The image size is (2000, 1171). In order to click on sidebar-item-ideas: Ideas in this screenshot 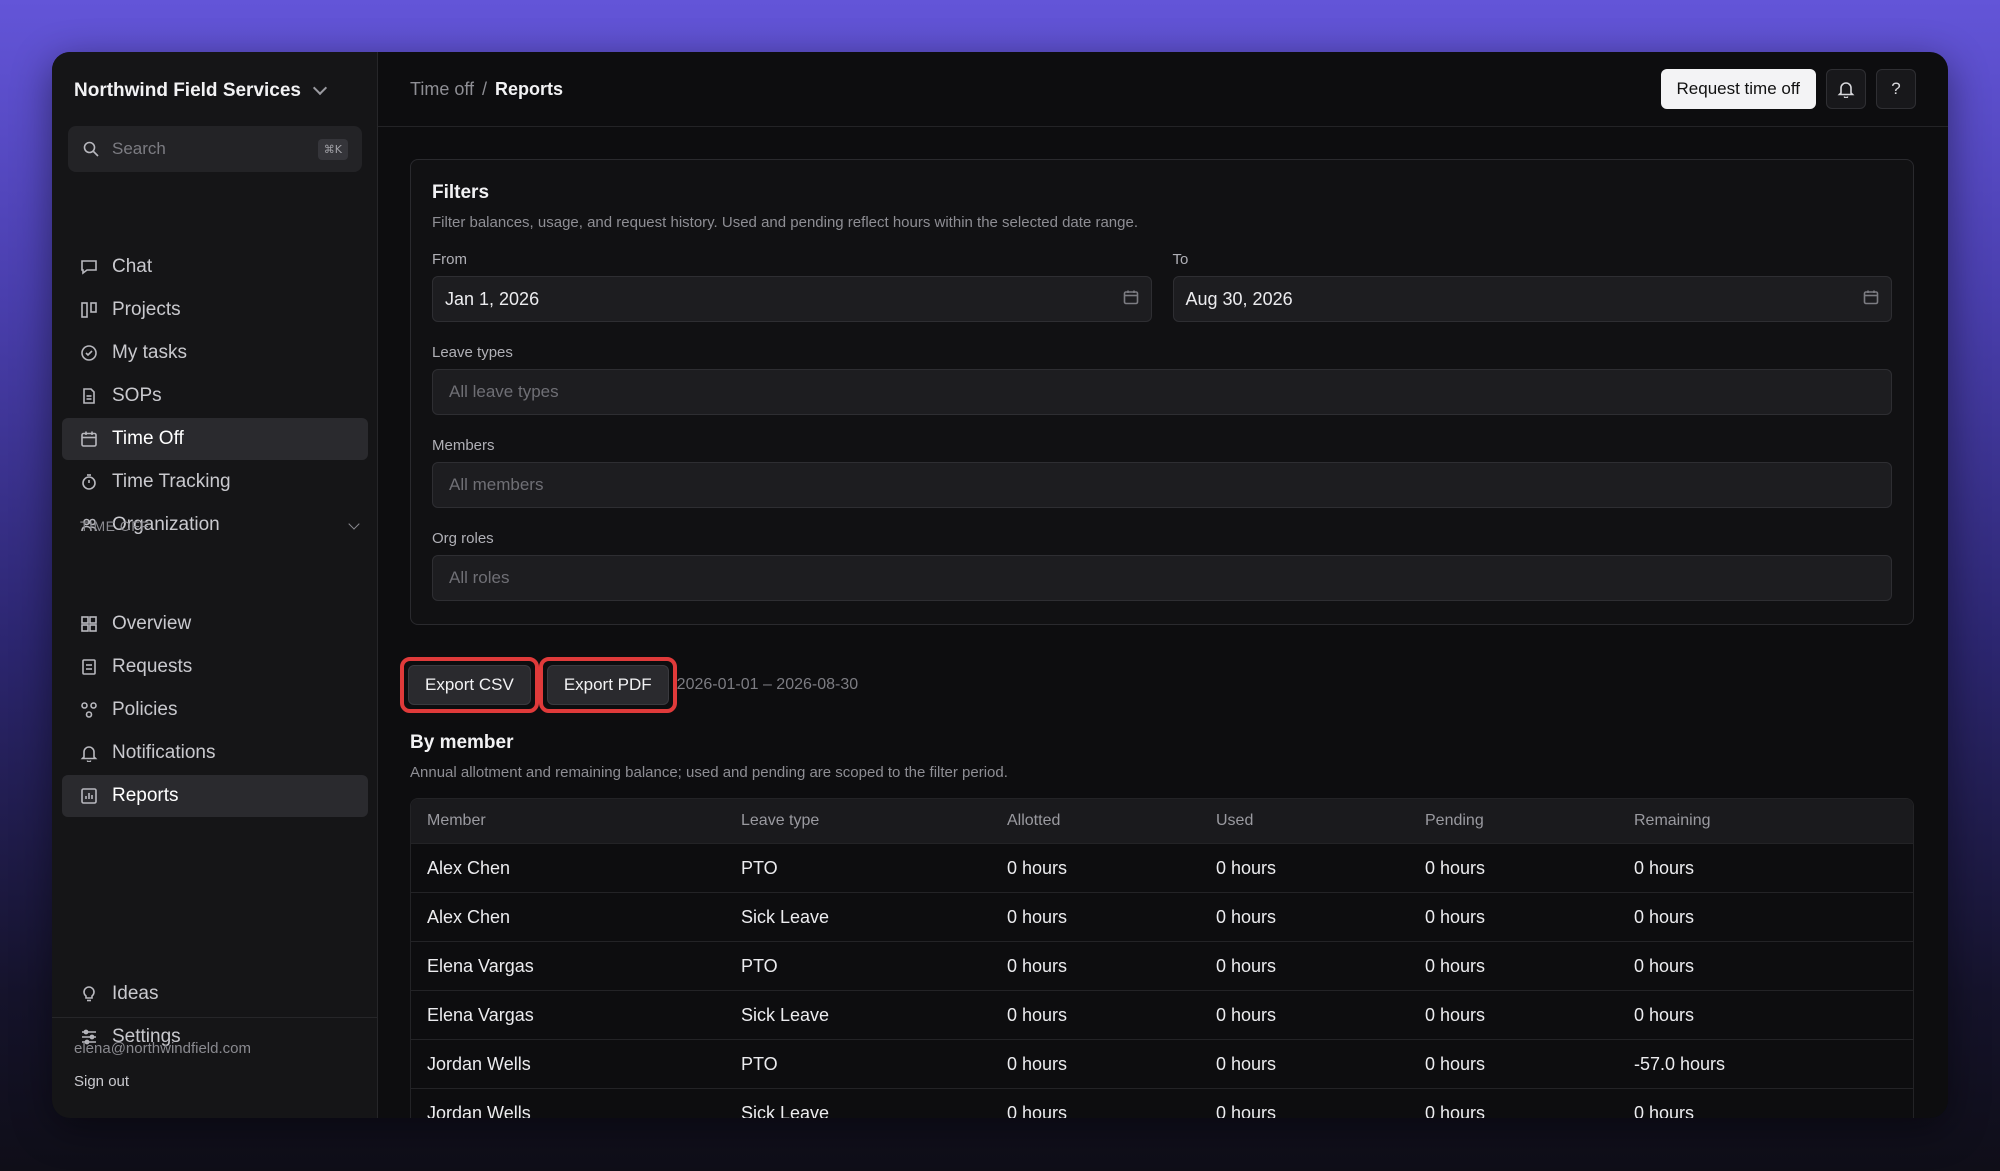, I will do `click(215, 994)`.